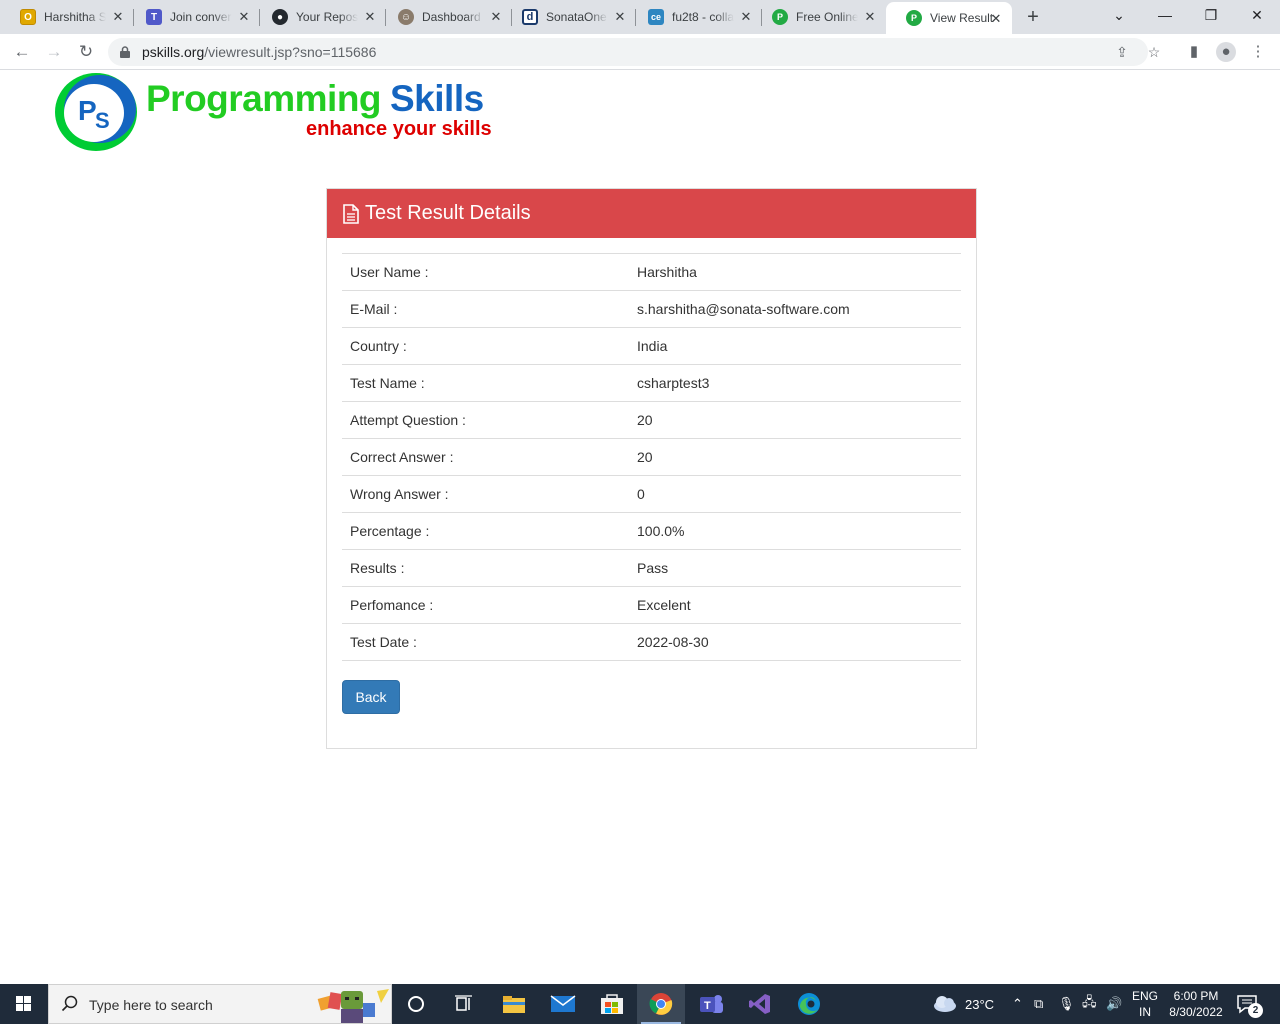 The height and width of the screenshot is (1029, 1280). What do you see at coordinates (1257, 15) in the screenshot?
I see `close-window-button: ✕` at bounding box center [1257, 15].